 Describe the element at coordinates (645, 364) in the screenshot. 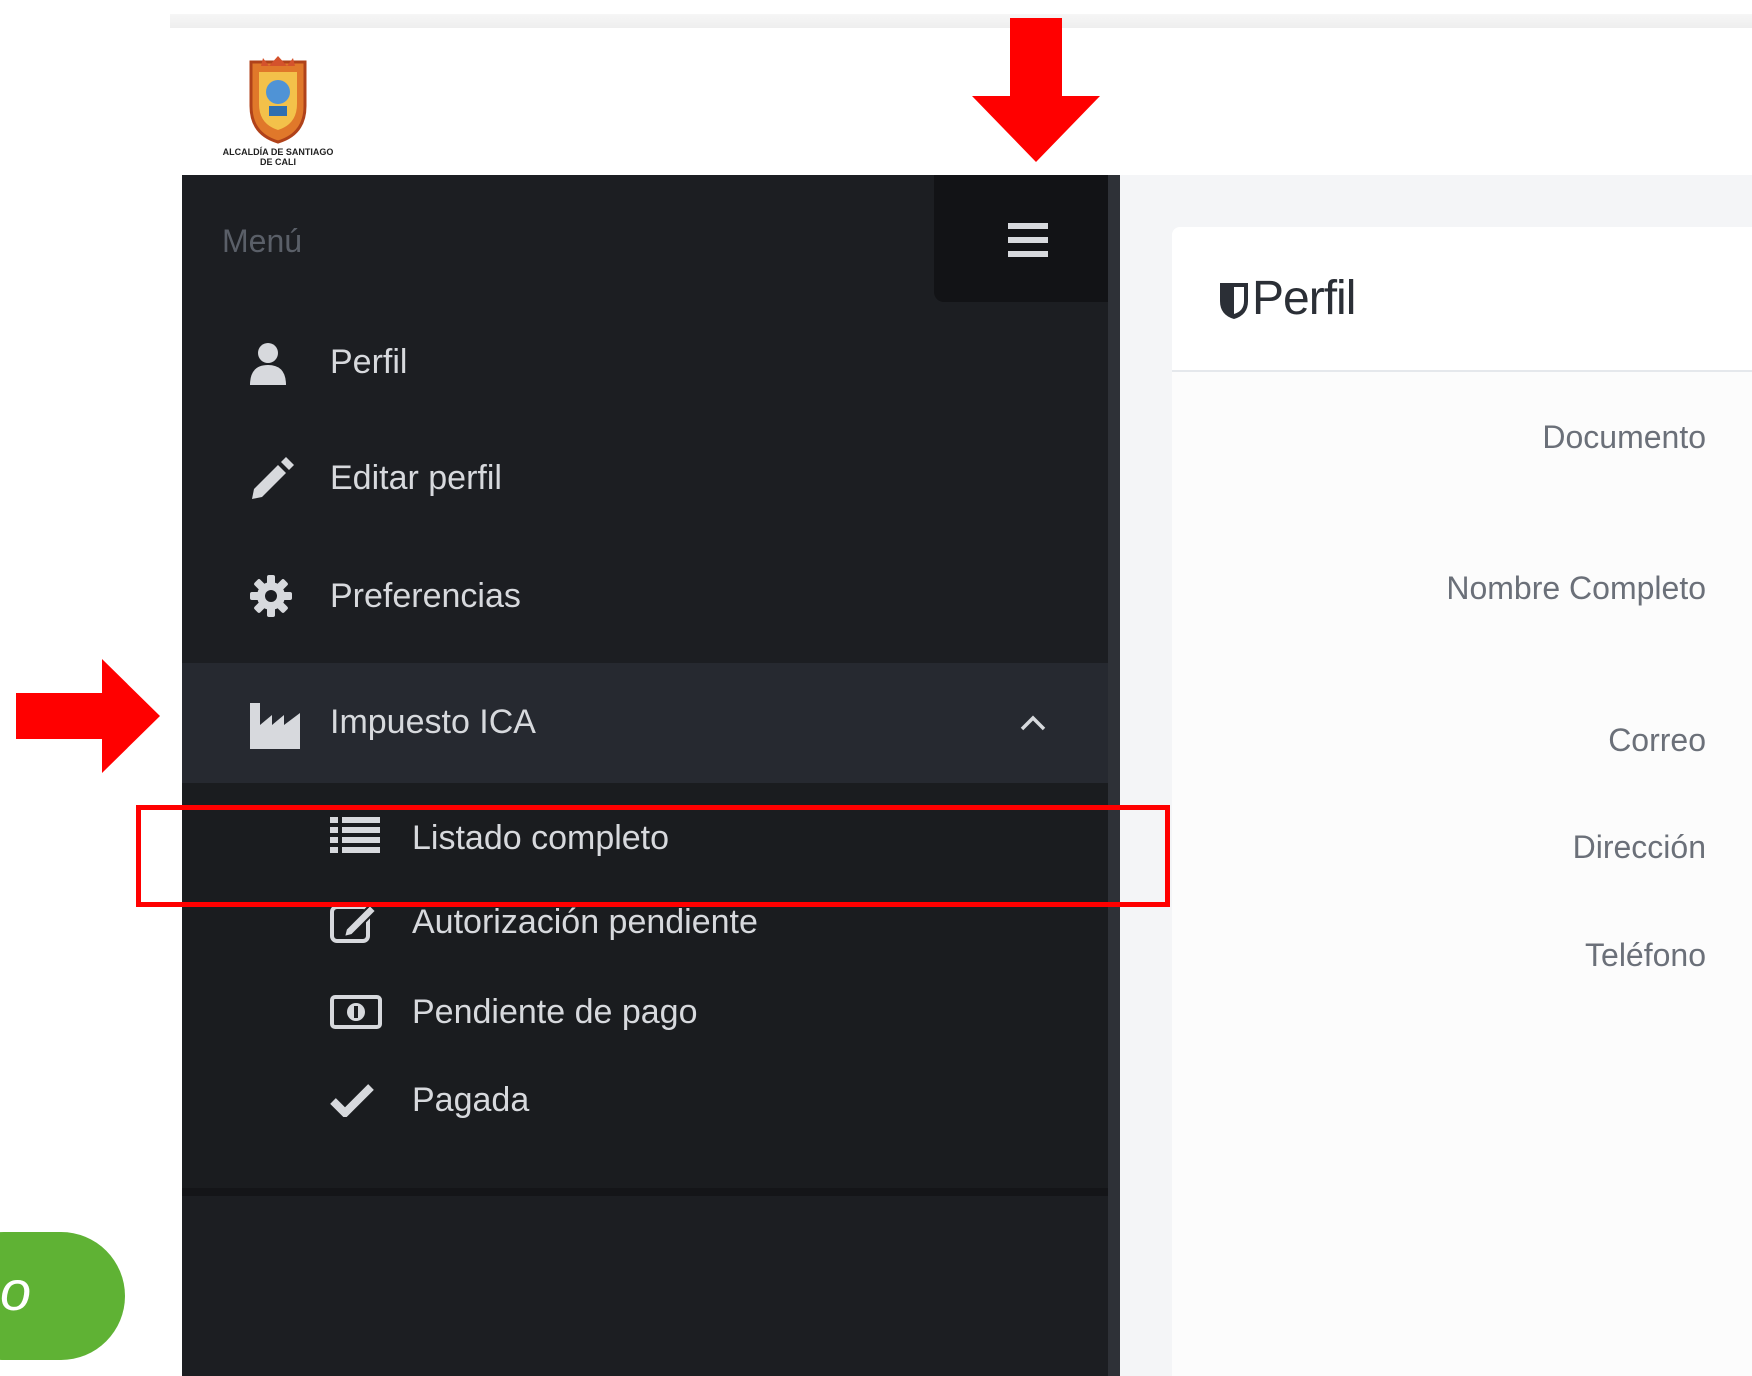

I see `sidebar-item-perfil: Perfil` at that location.